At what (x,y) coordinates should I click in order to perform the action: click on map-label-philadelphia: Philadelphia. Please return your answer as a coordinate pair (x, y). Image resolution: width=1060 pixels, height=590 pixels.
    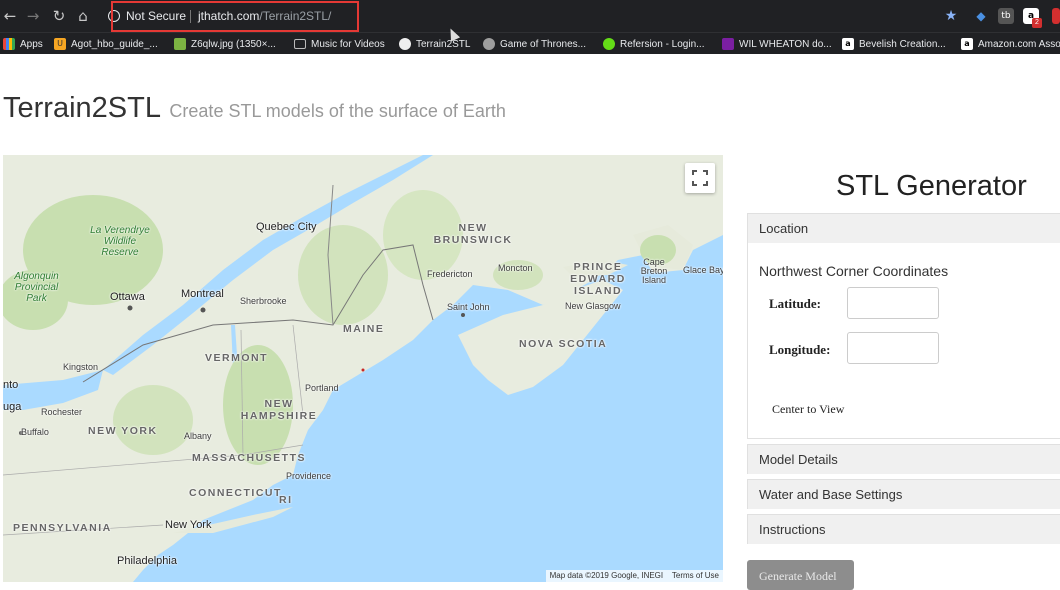
    Looking at the image, I should click on (147, 561).